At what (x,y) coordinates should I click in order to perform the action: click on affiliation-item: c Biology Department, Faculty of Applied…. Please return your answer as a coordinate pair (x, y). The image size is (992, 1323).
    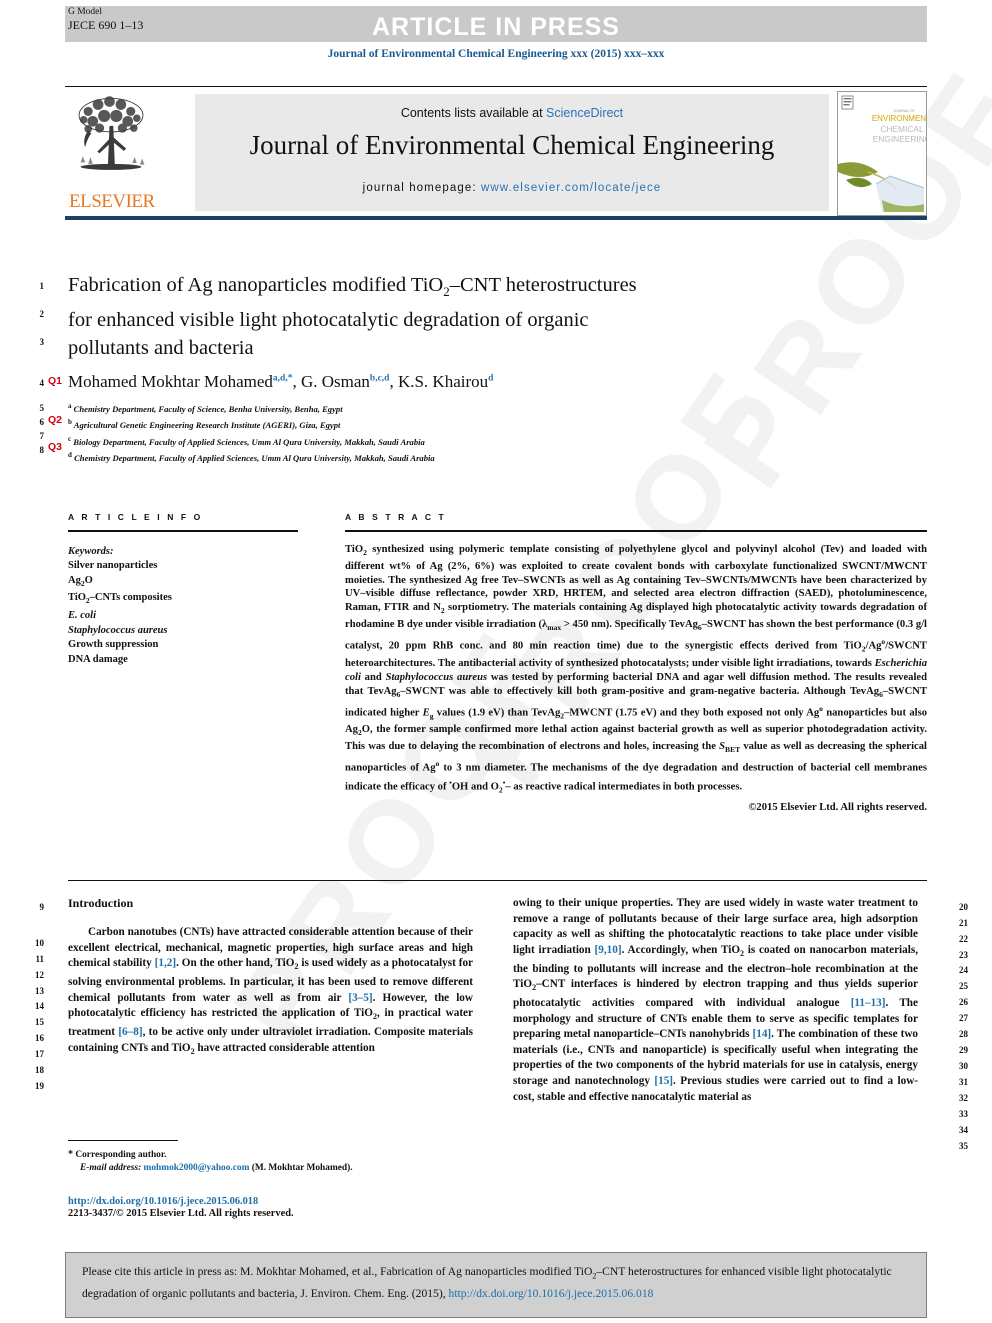
    Looking at the image, I should click on (468, 441).